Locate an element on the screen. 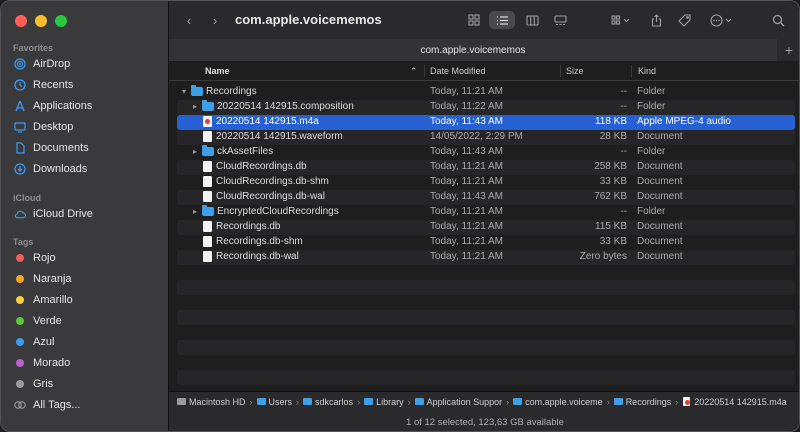 The image size is (800, 432). list-view-button is located at coordinates (502, 20).